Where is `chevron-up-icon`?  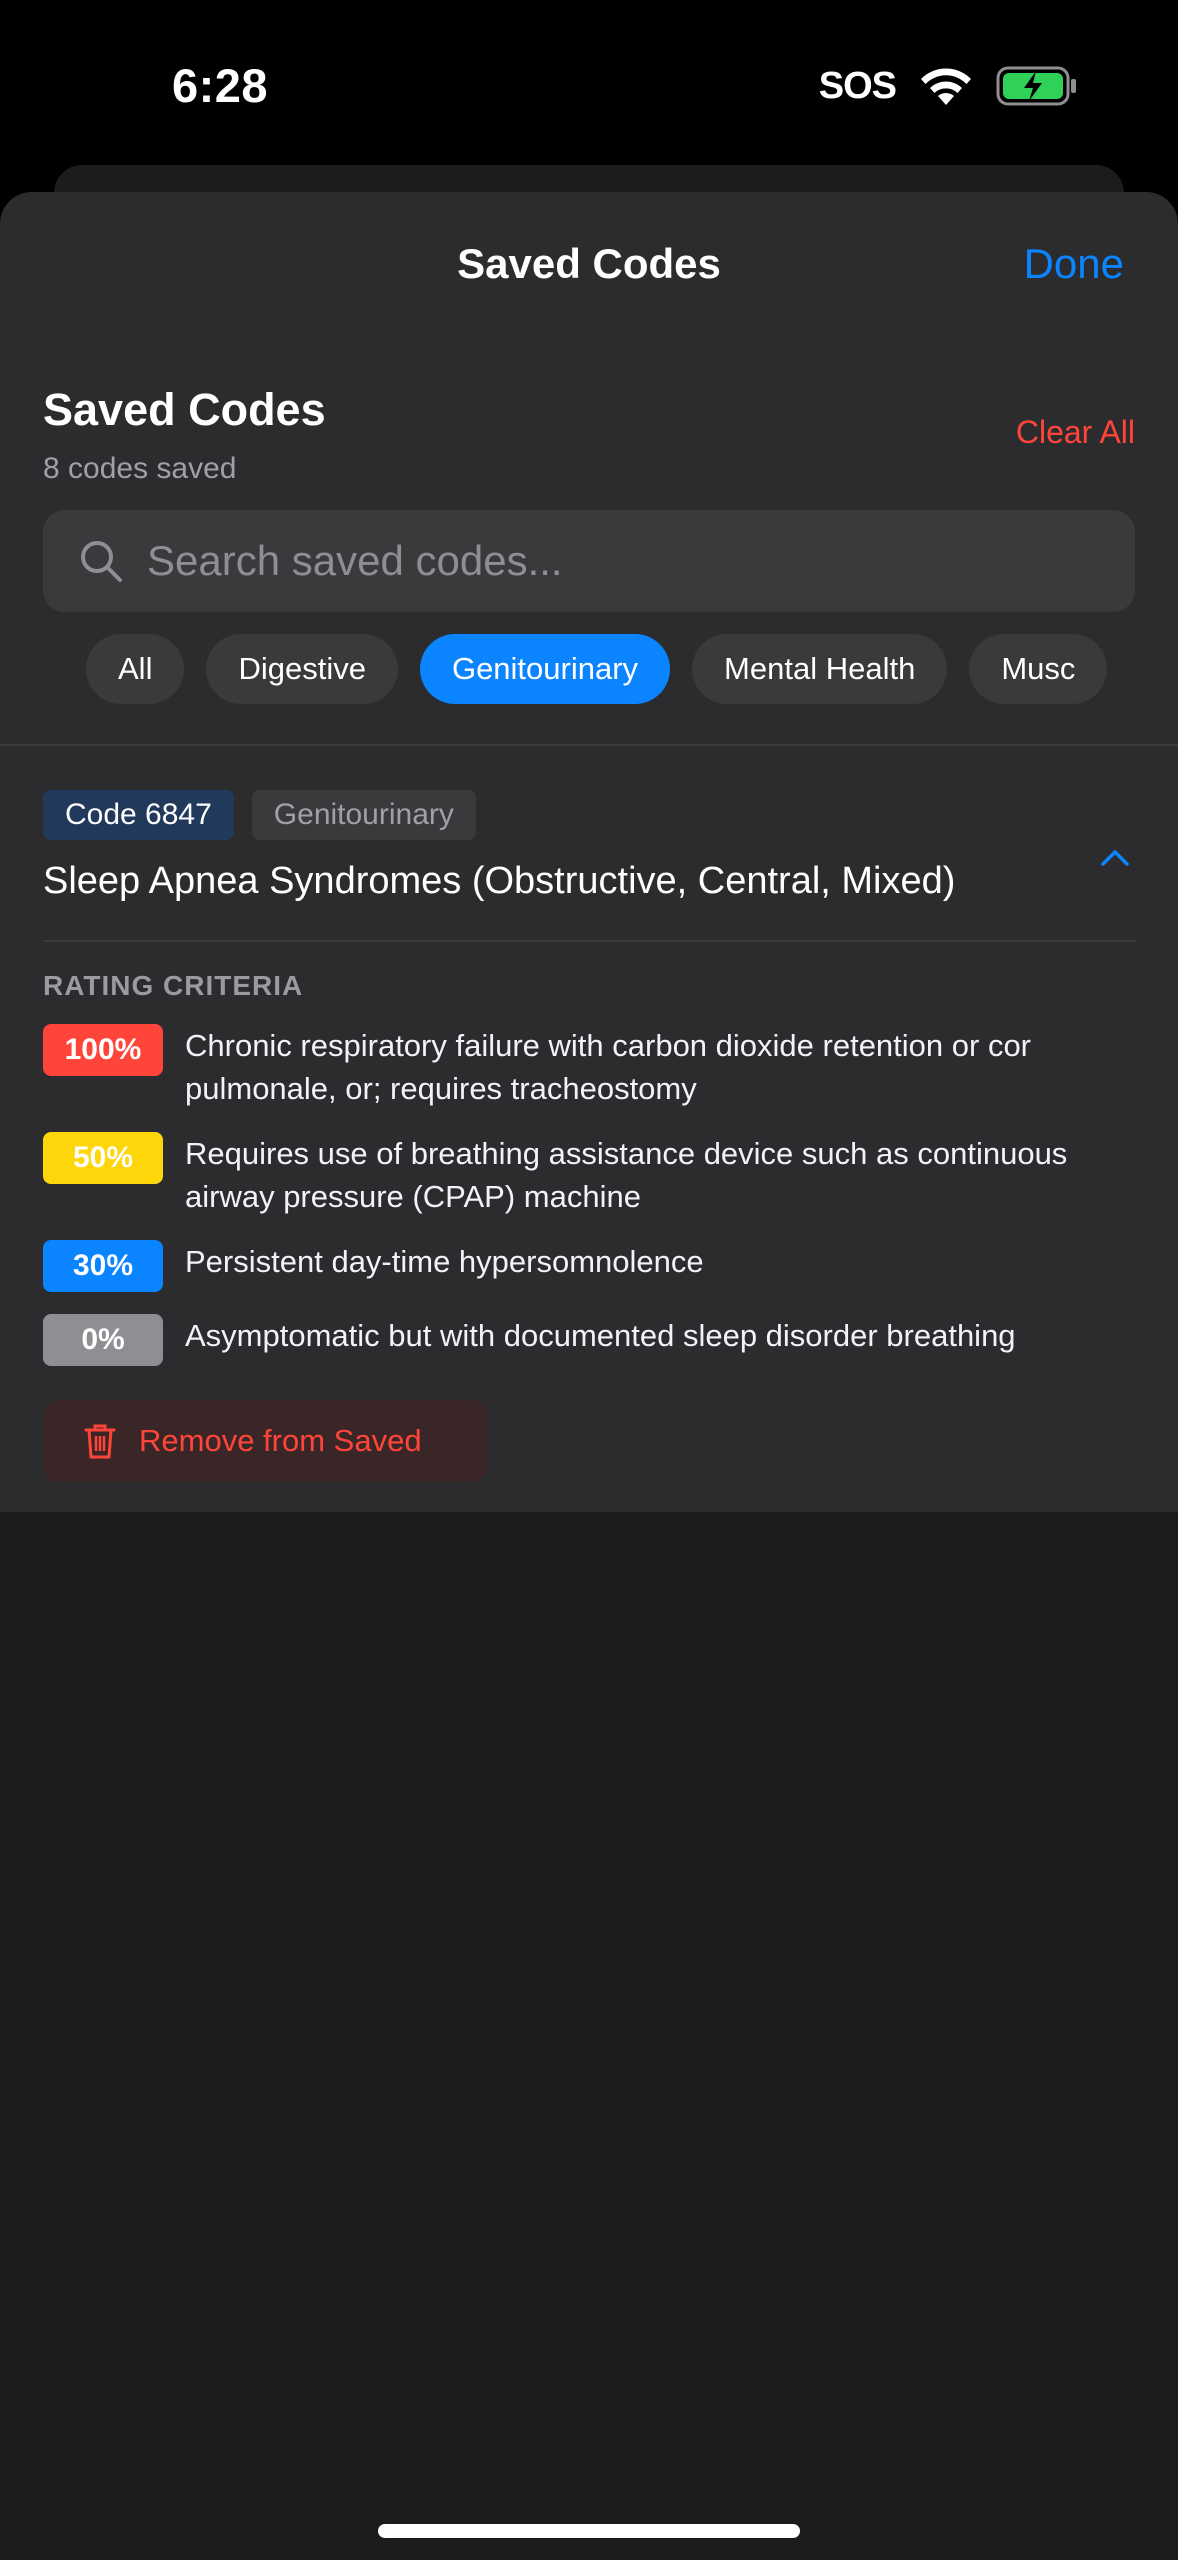
chevron-up-icon is located at coordinates (1115, 858).